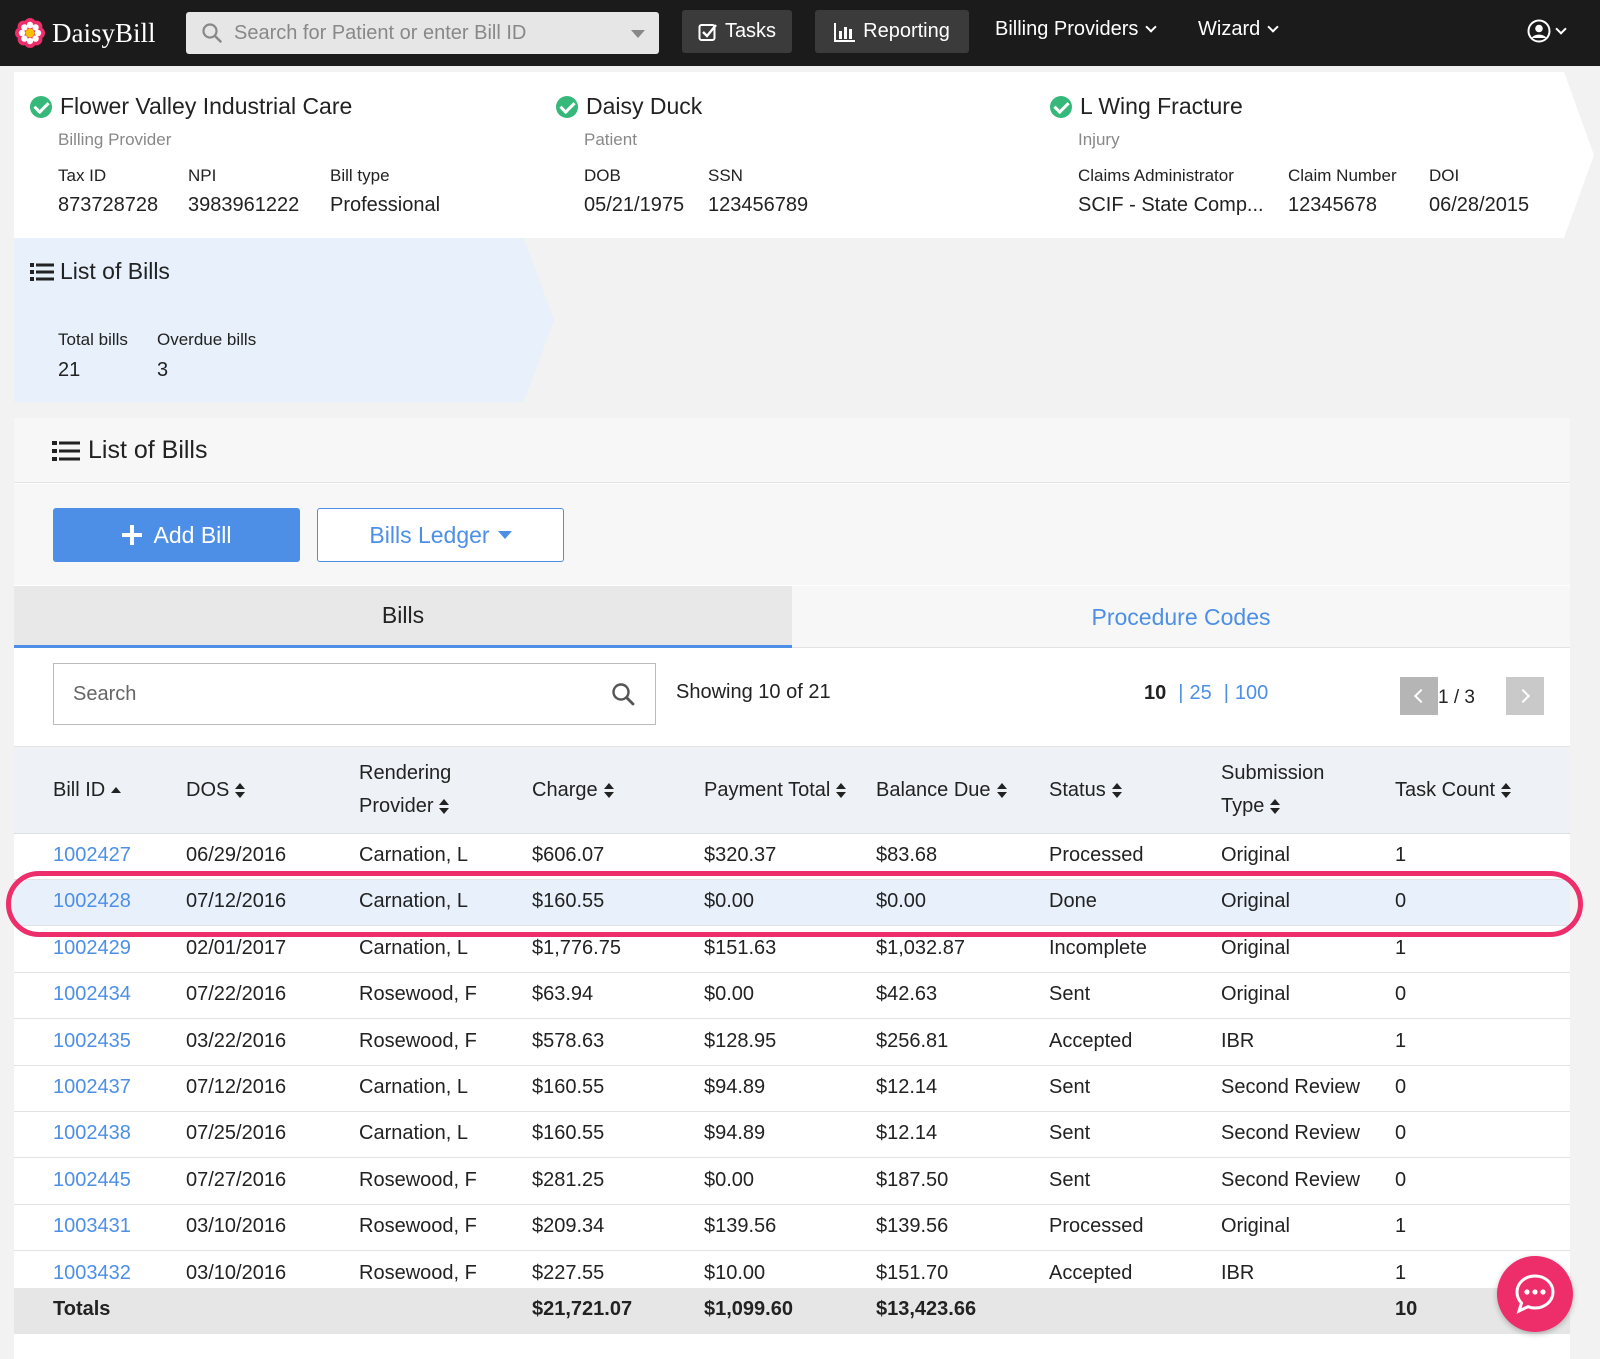  What do you see at coordinates (385, 205) in the screenshot?
I see `provider-bill-type-value: Professional` at bounding box center [385, 205].